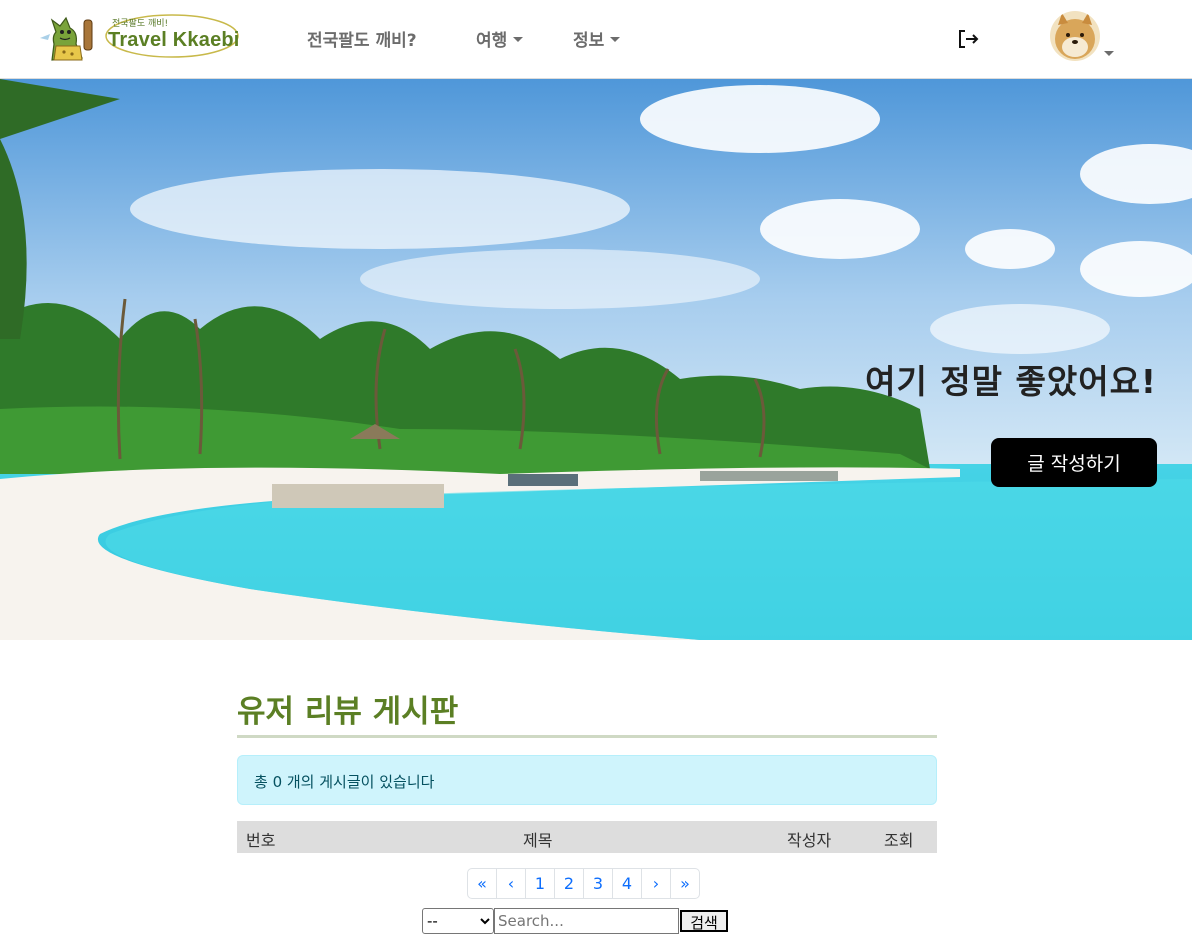 This screenshot has width=1192, height=944. What do you see at coordinates (540, 883) in the screenshot?
I see `page-1: 1` at bounding box center [540, 883].